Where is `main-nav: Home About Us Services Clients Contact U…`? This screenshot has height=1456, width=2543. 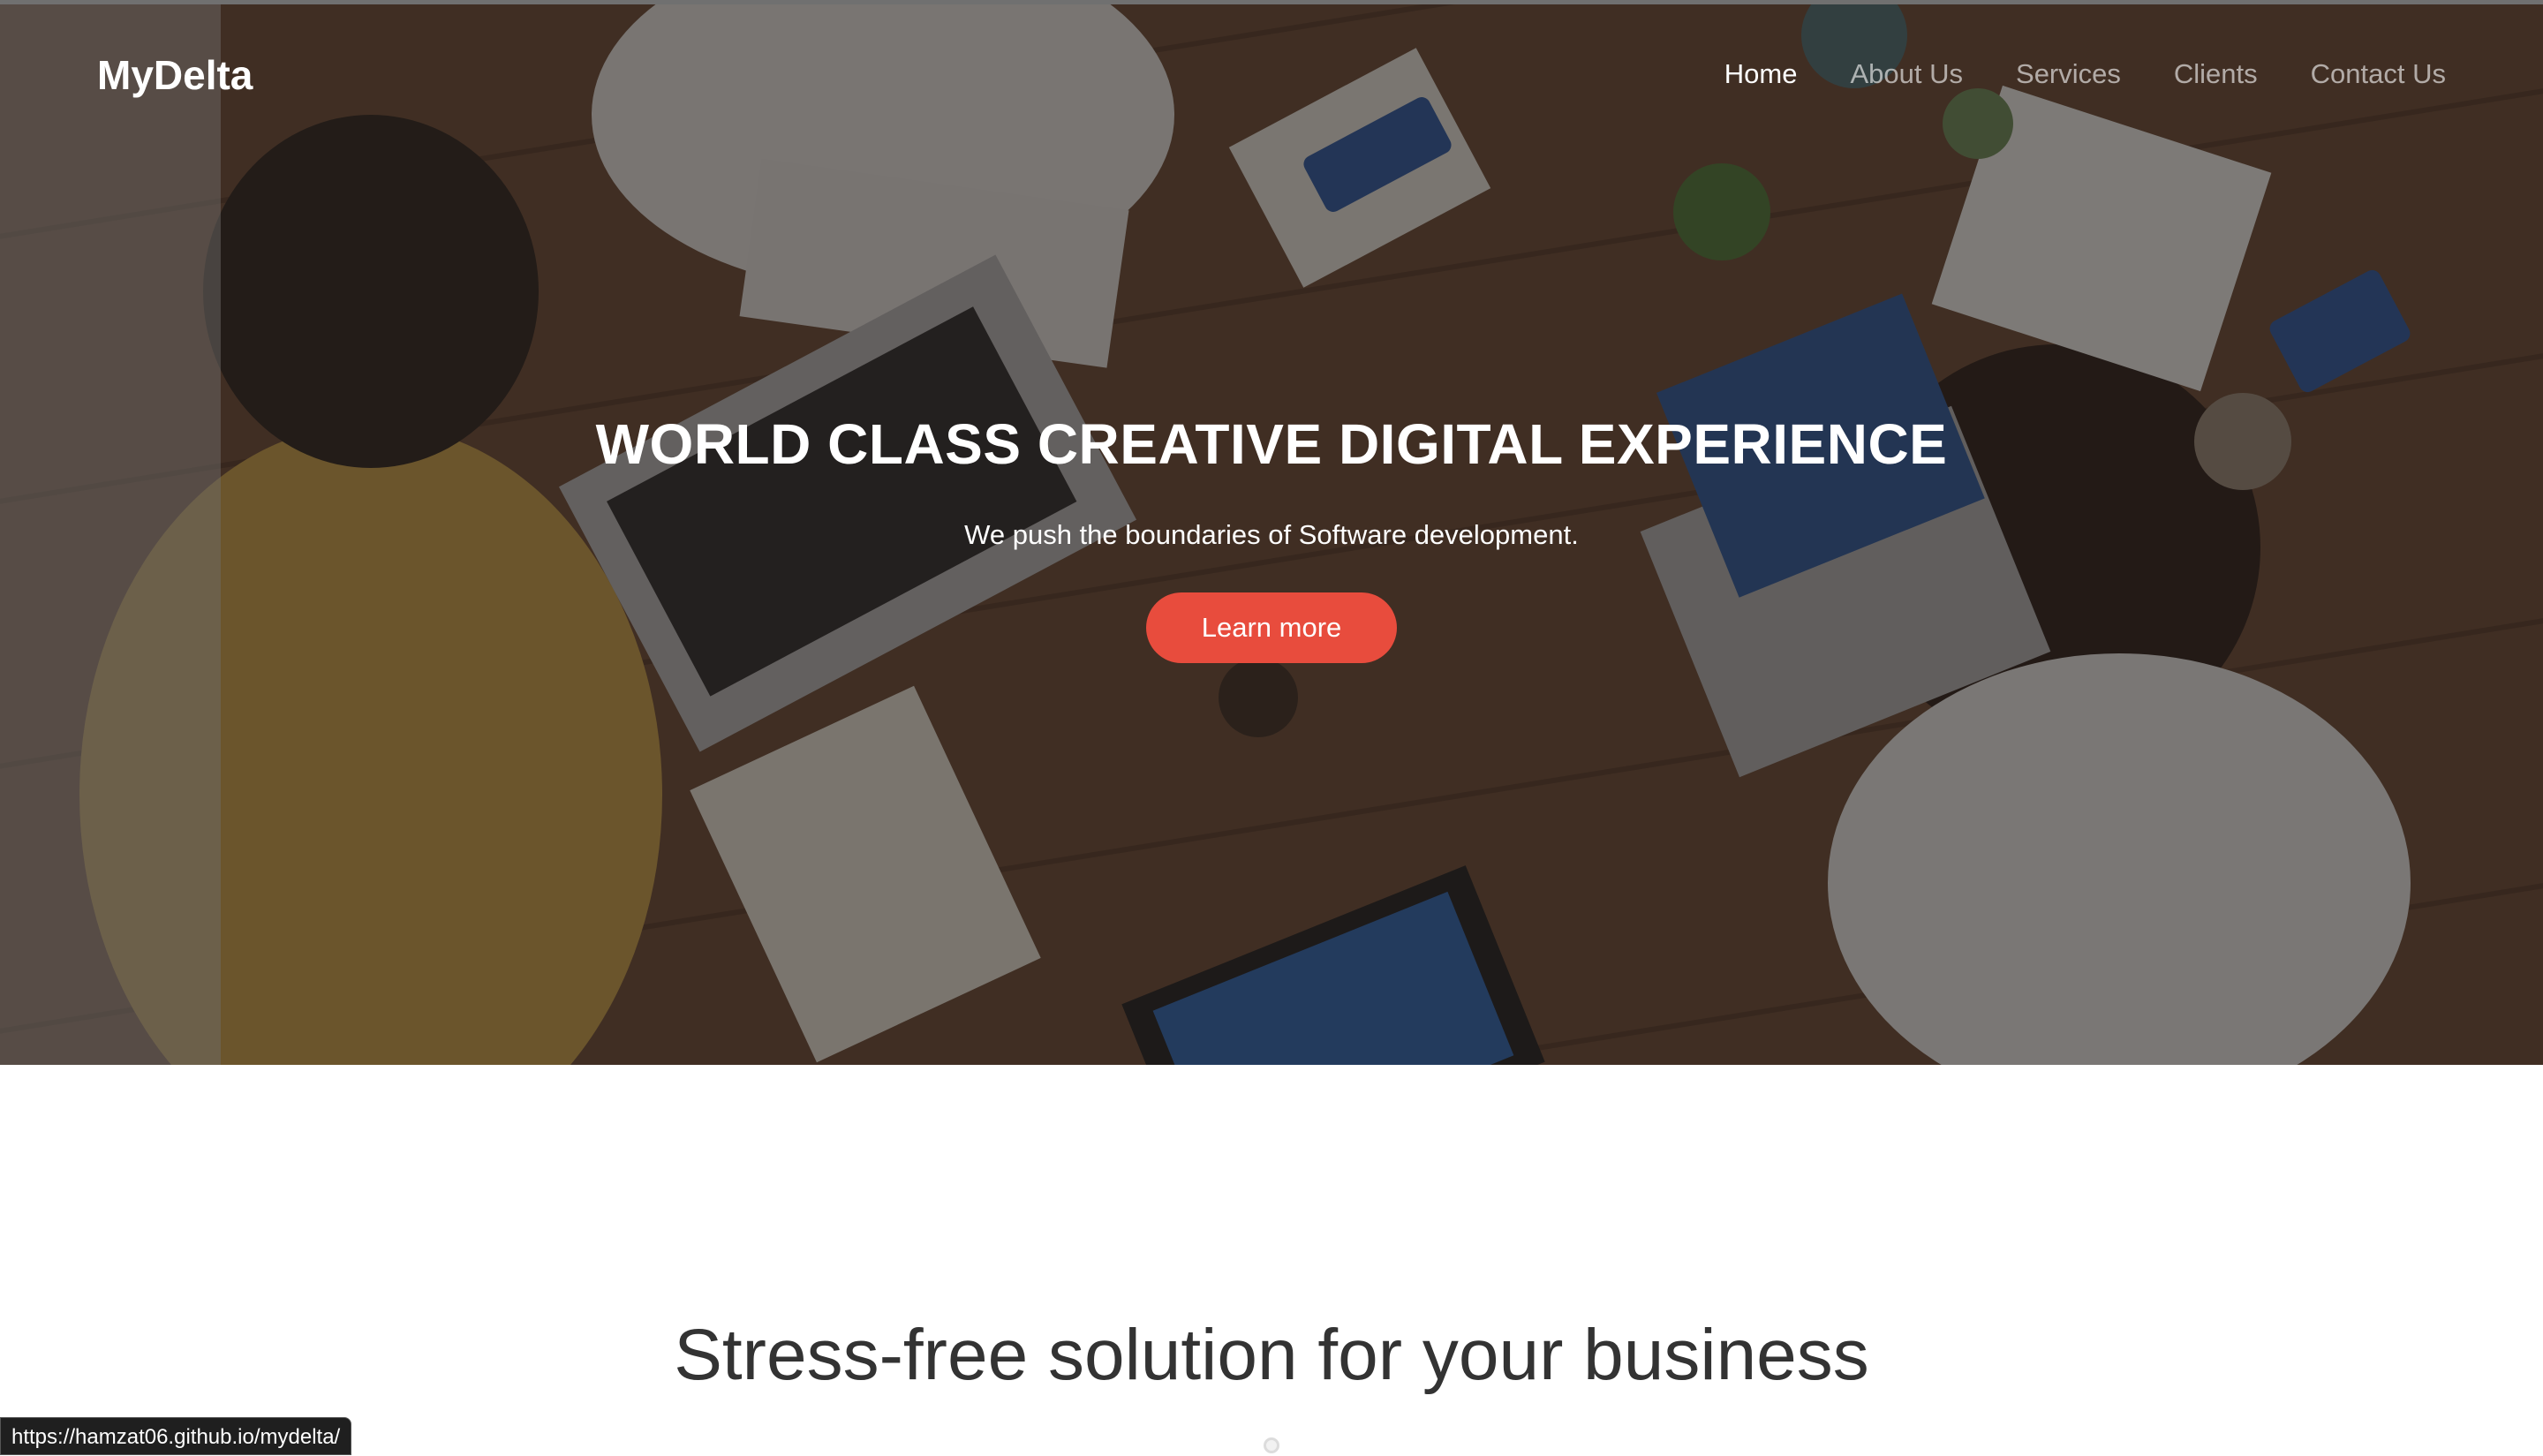
main-nav: Home About Us Services Clients Contact U… is located at coordinates (2085, 74).